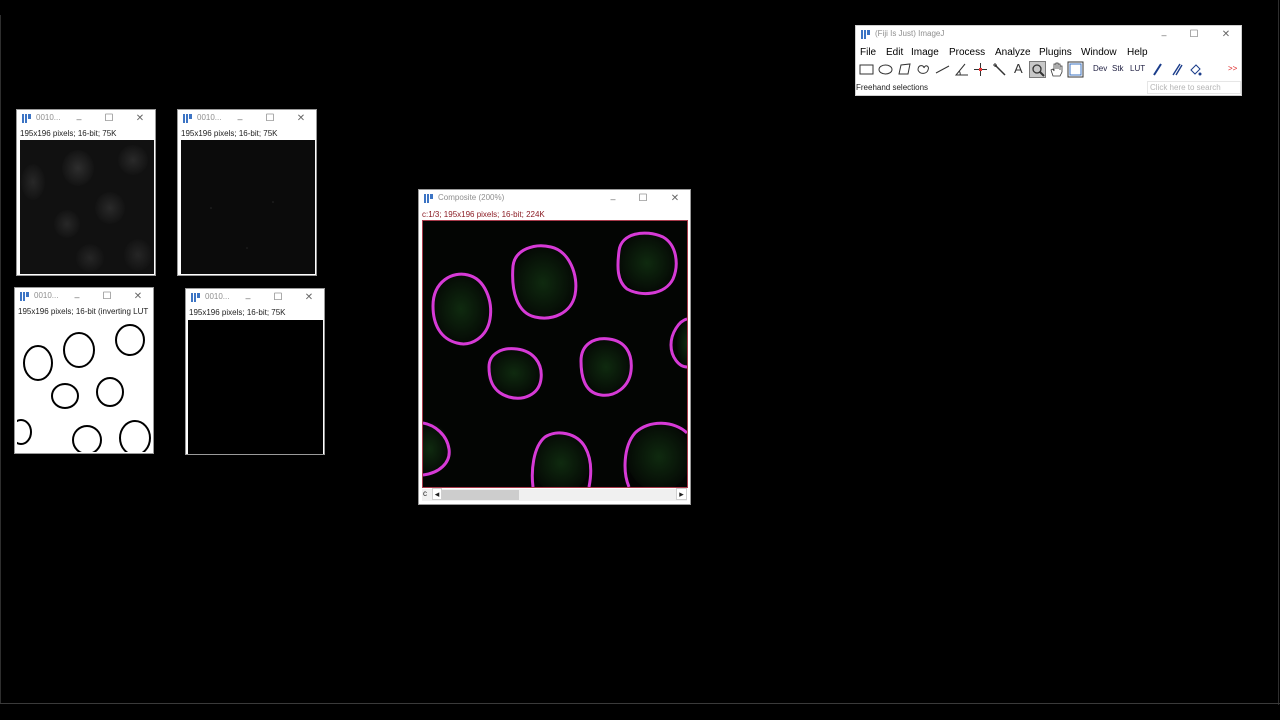 The width and height of the screenshot is (1280, 720). I want to click on title-bar: (Fiji Is Just) ImageJ – ☐ ✕, so click(1048, 35).